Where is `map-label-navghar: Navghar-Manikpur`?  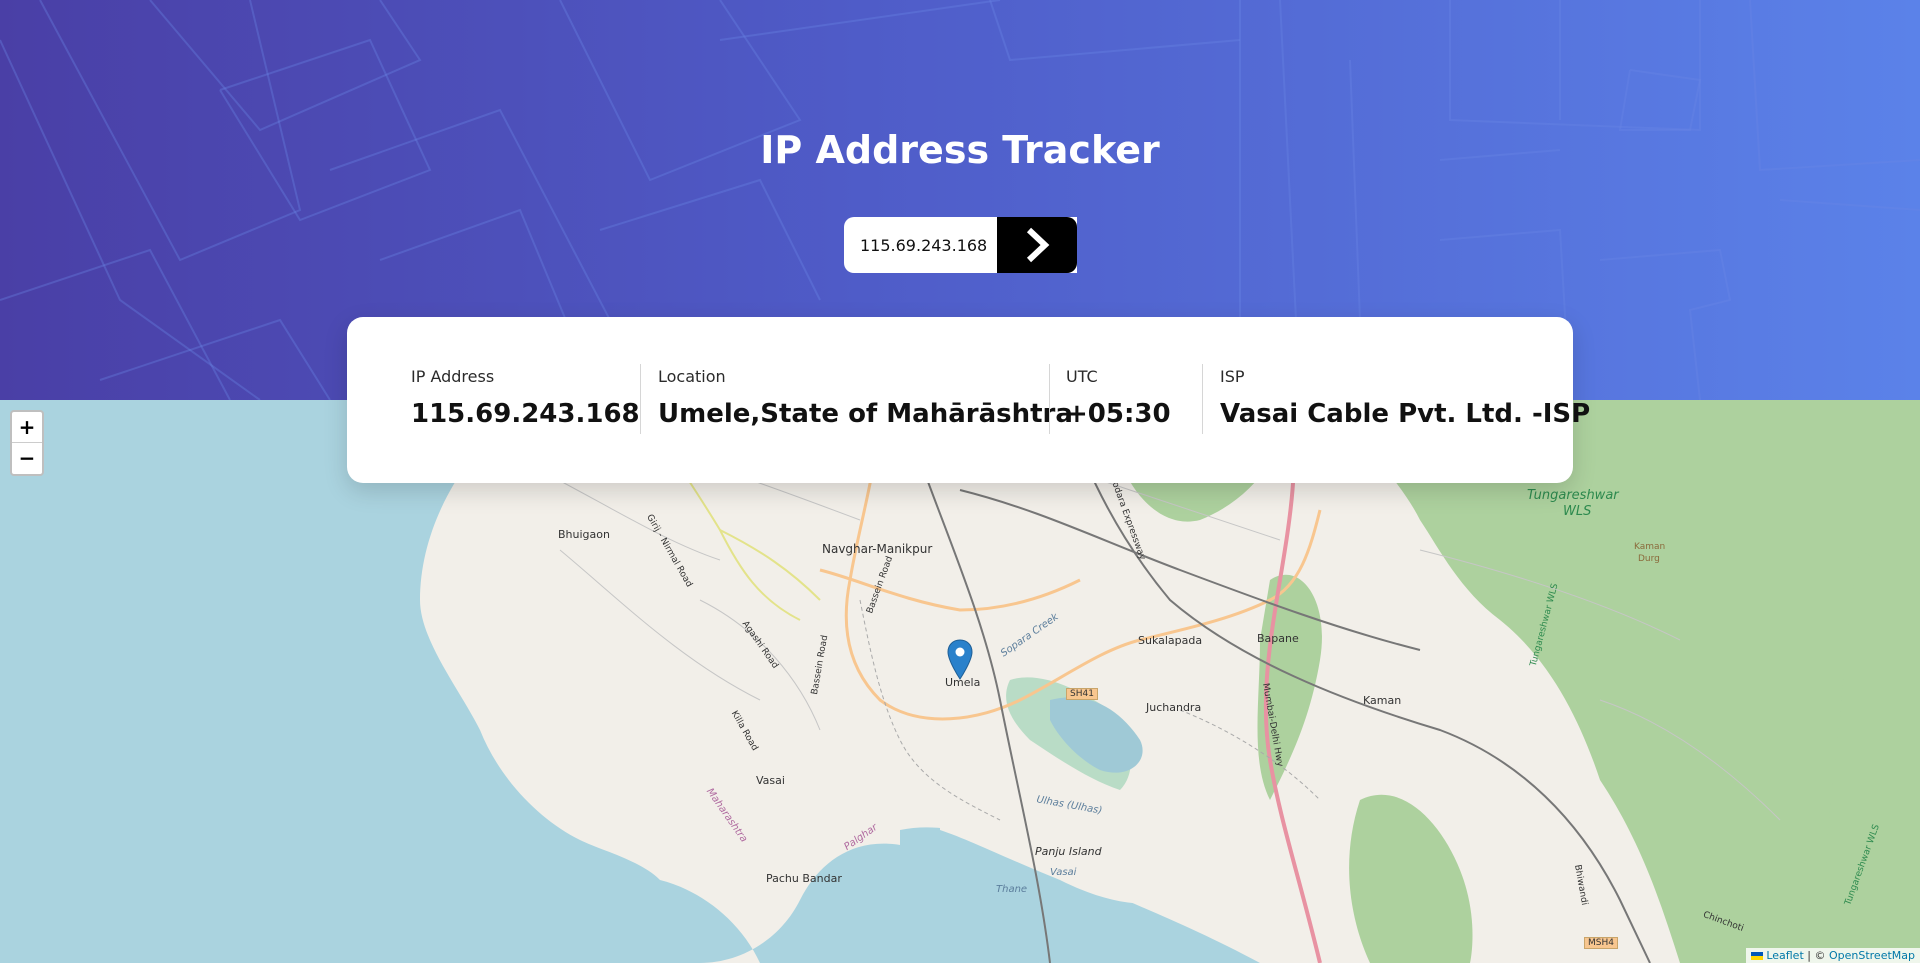 map-label-navghar: Navghar-Manikpur is located at coordinates (877, 549).